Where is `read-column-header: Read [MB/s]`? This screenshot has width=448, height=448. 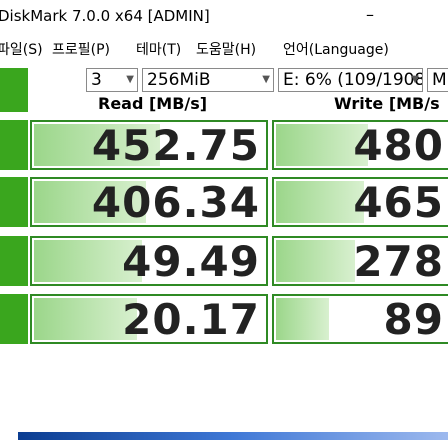
read-column-header: Read [MB/s] is located at coordinates (153, 103).